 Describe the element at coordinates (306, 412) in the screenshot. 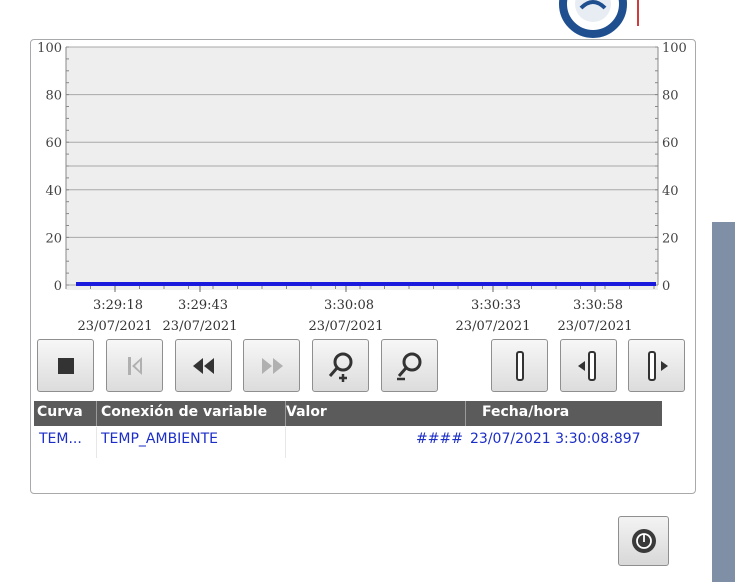

I see `col-value-header: Valor` at that location.